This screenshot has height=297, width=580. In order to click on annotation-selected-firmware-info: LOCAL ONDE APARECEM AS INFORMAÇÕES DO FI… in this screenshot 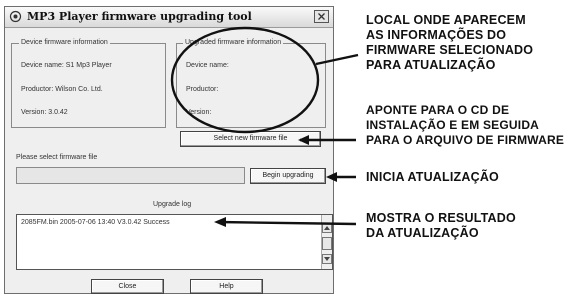, I will do `click(449, 43)`.